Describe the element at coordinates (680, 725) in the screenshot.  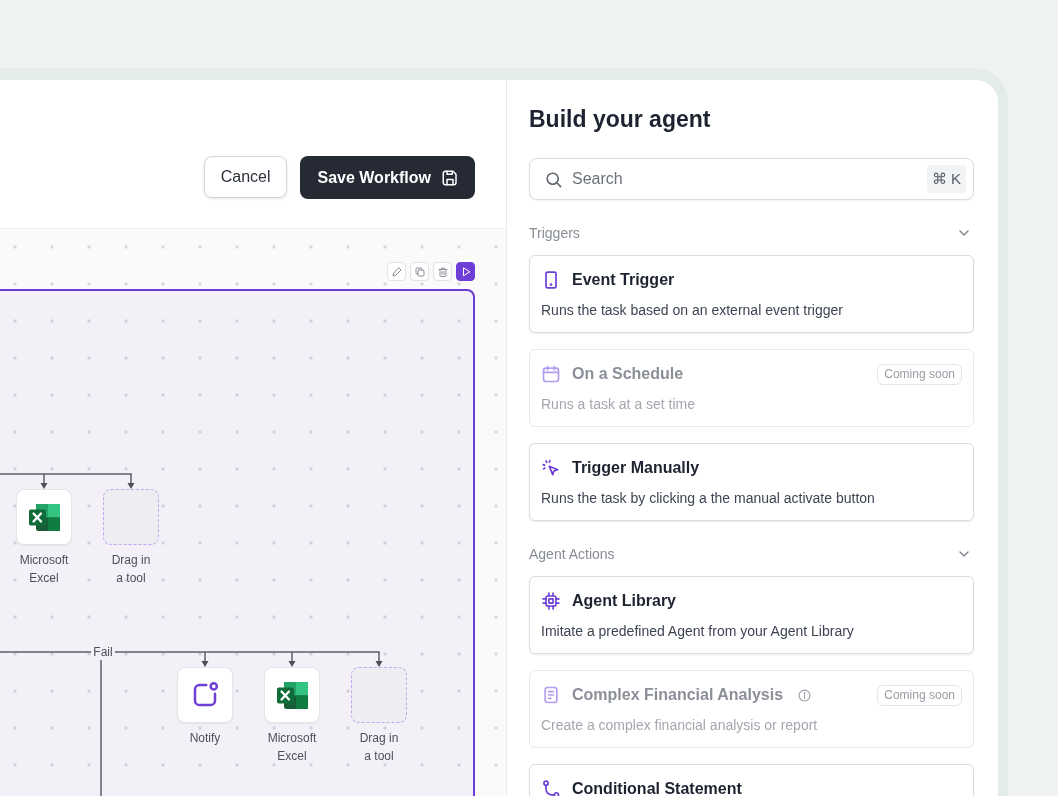
I see `card-description: Create a complex financial analysis or report` at that location.